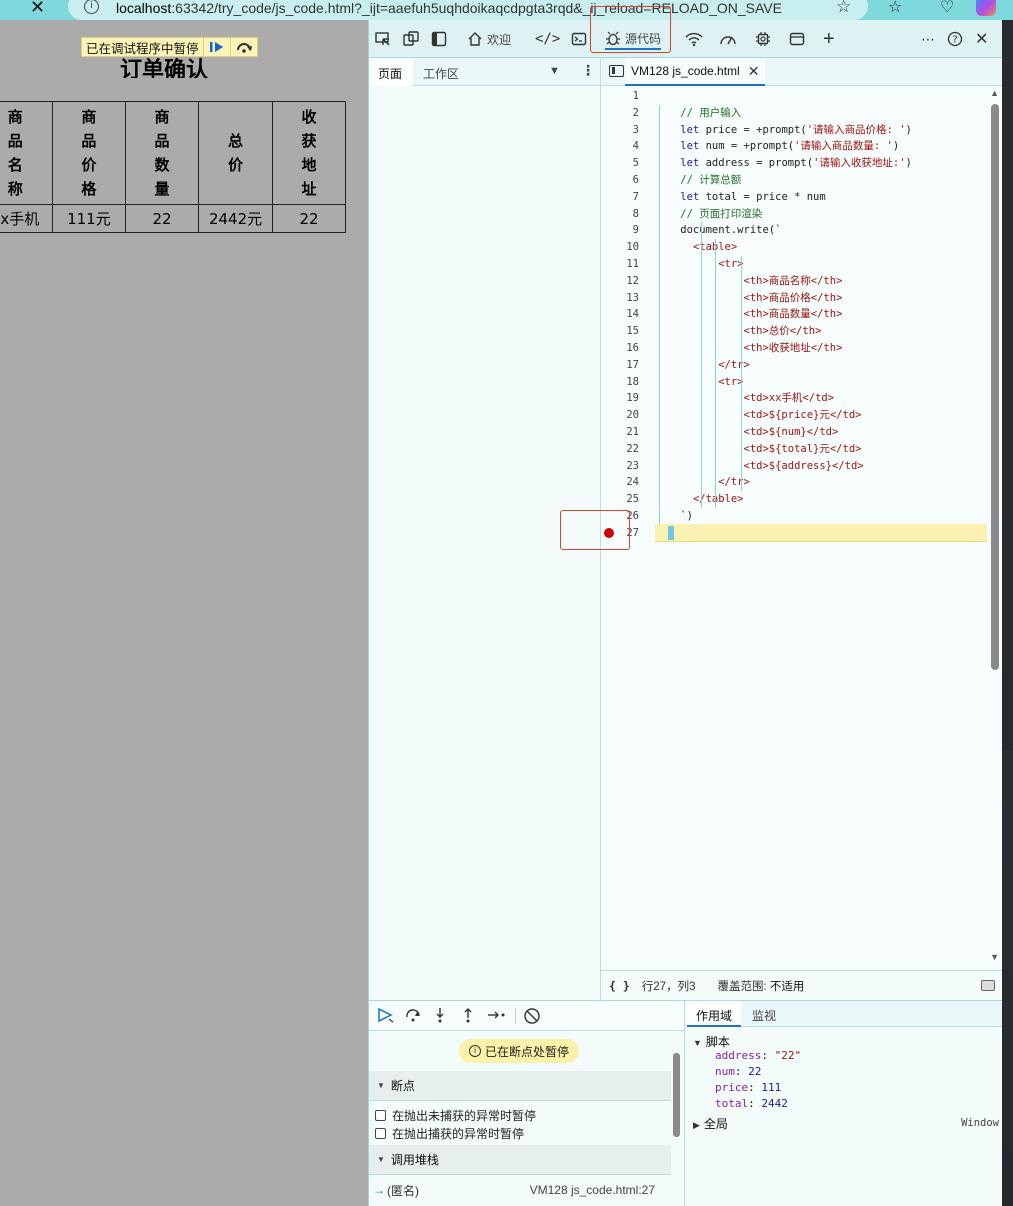  I want to click on code-line: let address = prompt('请输入收获地址:'), so click(783, 163).